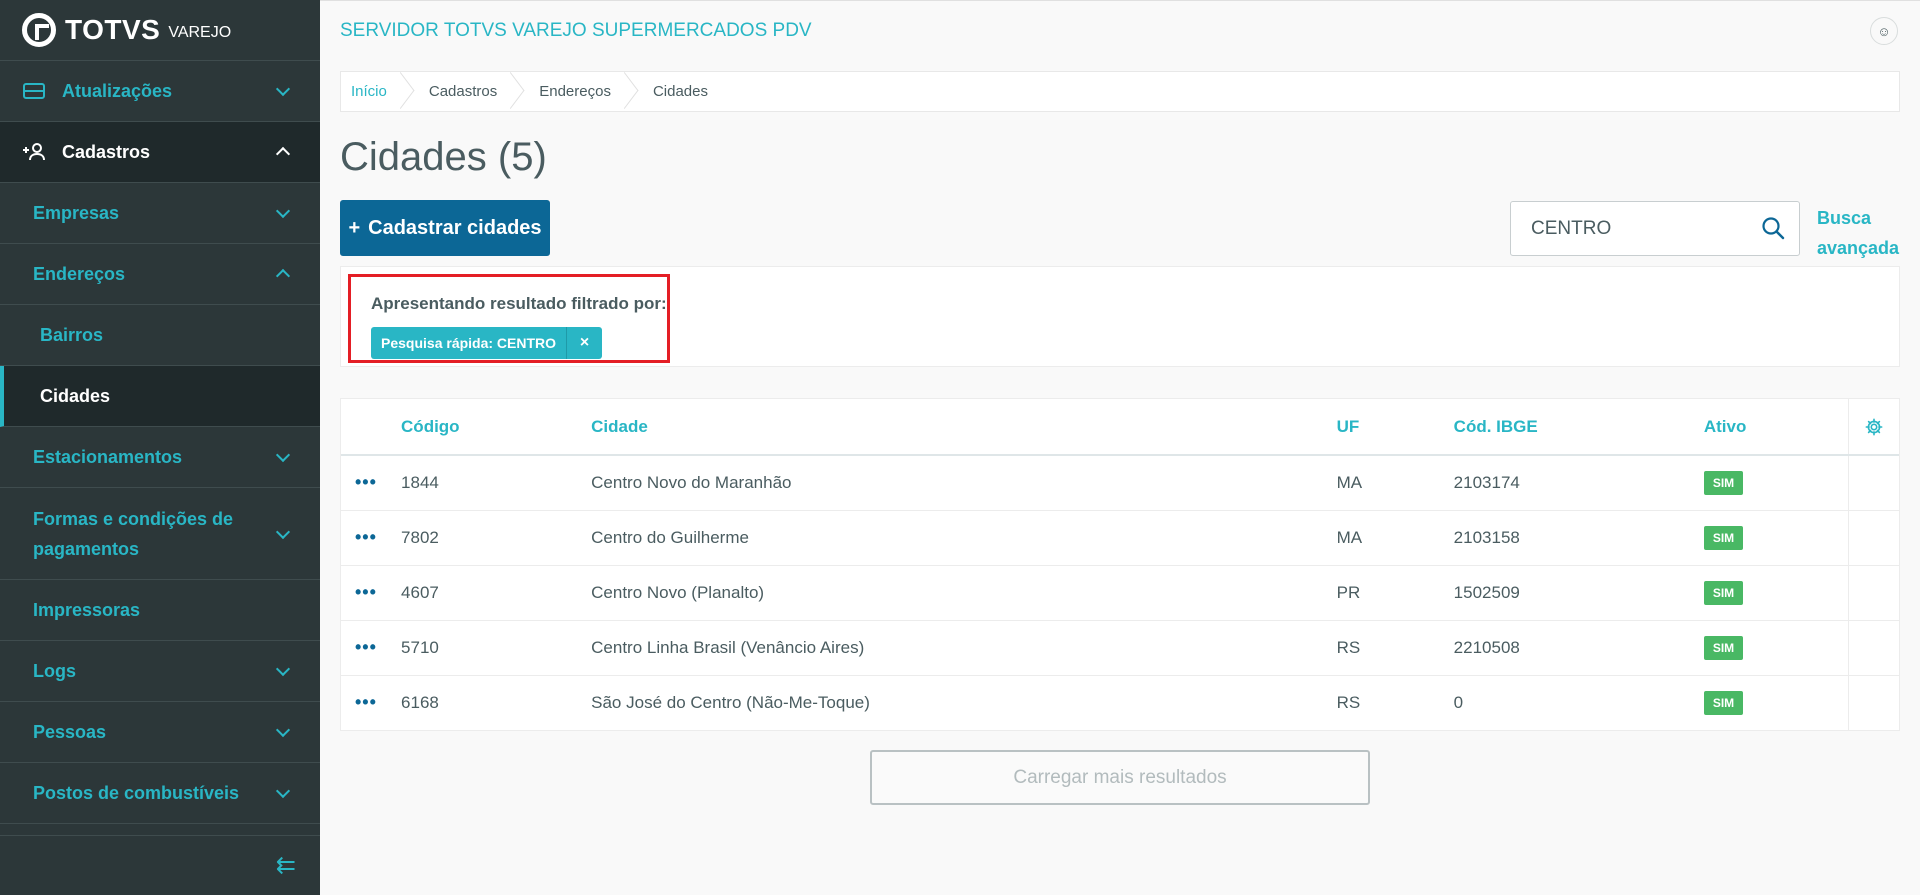 The image size is (1920, 895). What do you see at coordinates (496, 427) in the screenshot?
I see `col-codigo: Código` at bounding box center [496, 427].